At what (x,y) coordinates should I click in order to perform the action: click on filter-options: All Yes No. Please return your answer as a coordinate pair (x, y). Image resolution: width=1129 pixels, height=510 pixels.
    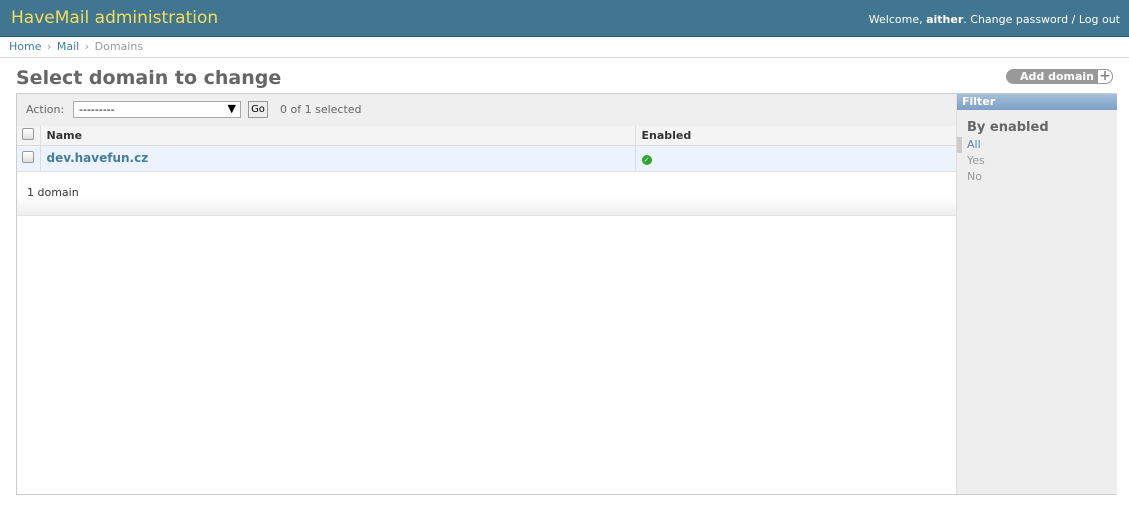
    Looking at the image, I should click on (1037, 161).